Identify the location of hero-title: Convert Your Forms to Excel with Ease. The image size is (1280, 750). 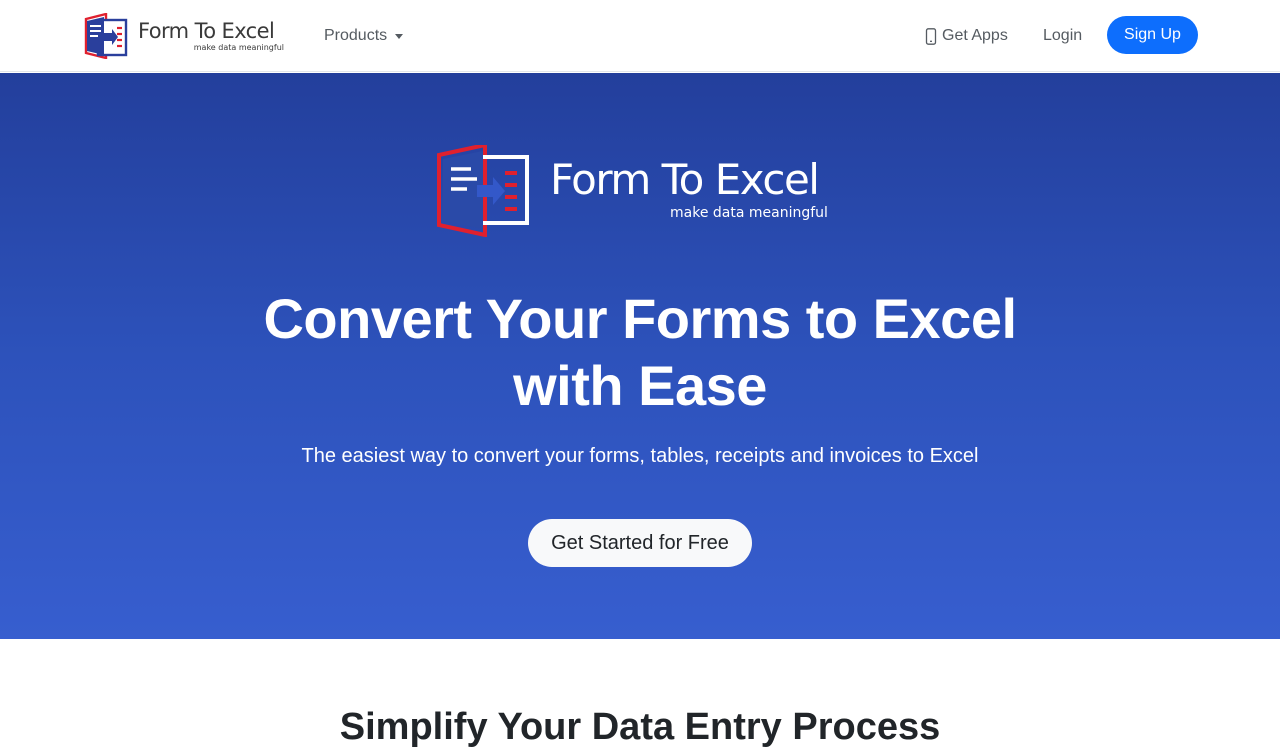
(640, 352).